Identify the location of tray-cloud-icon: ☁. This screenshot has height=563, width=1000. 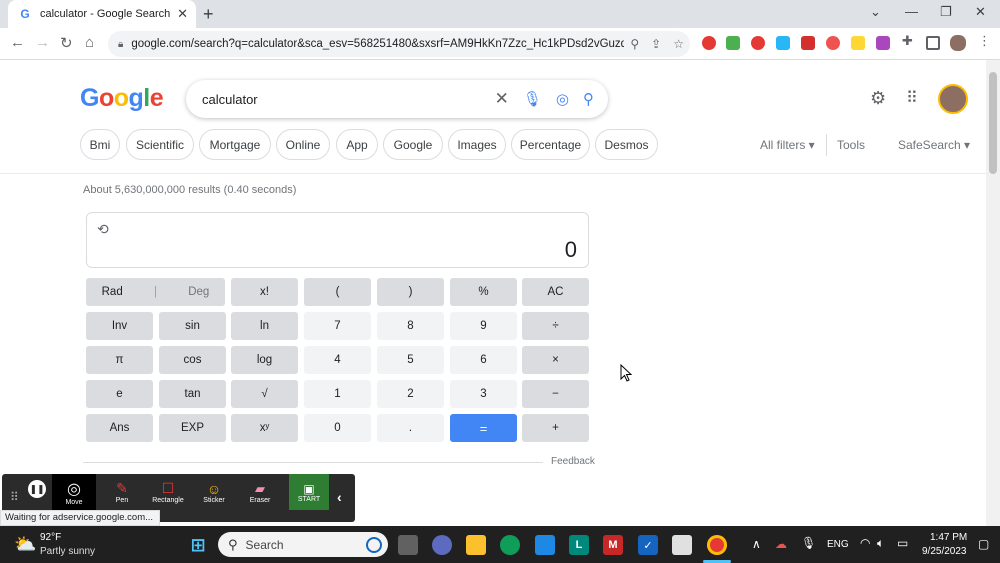
(781, 544).